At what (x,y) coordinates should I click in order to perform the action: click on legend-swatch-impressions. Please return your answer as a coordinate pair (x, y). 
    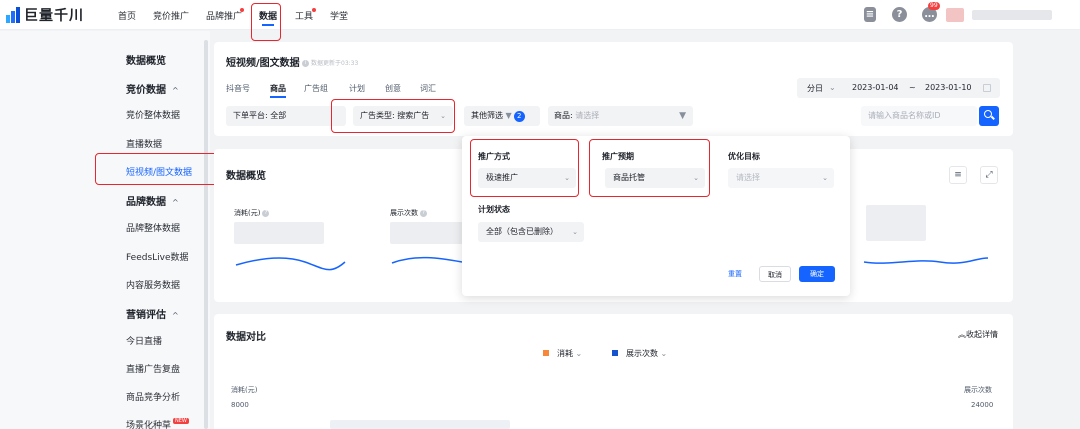
    Looking at the image, I should click on (615, 353).